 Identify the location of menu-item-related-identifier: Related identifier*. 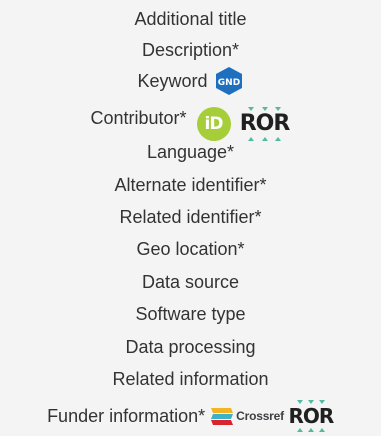
(190, 217).